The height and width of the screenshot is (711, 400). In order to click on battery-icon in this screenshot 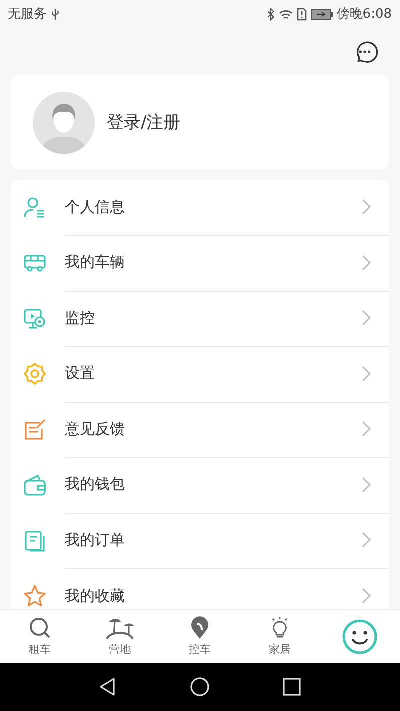, I will do `click(321, 14)`.